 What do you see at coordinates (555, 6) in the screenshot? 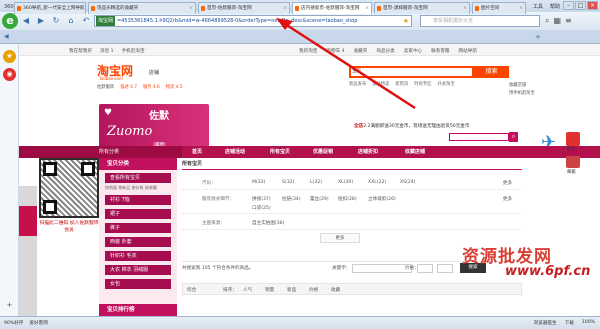
I see `menu-help: 帮助` at bounding box center [555, 6].